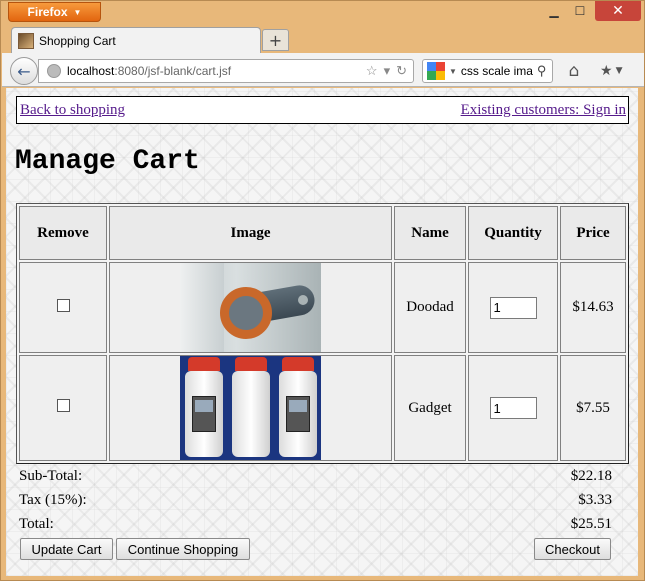  I want to click on tax-label: Tax (15%):, so click(53, 500).